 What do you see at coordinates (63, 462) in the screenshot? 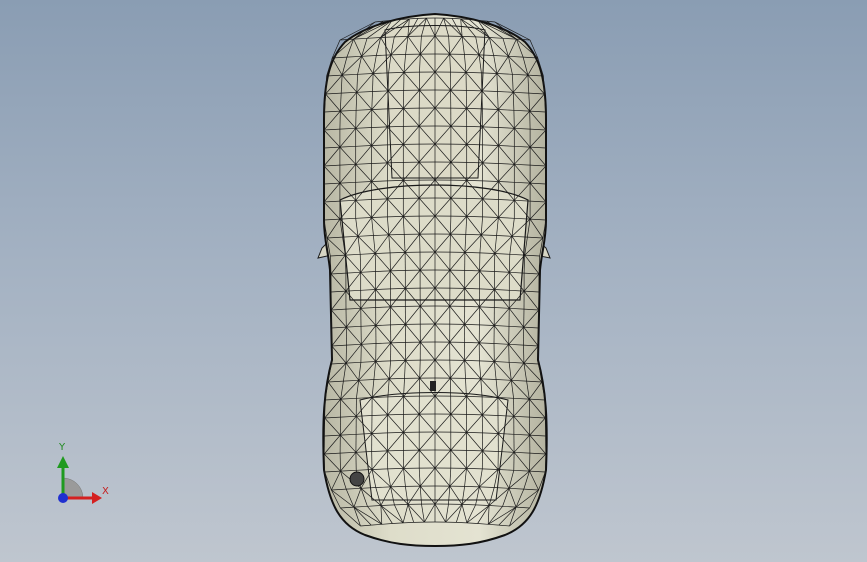
I see `y-axis-arrowhead-icon` at bounding box center [63, 462].